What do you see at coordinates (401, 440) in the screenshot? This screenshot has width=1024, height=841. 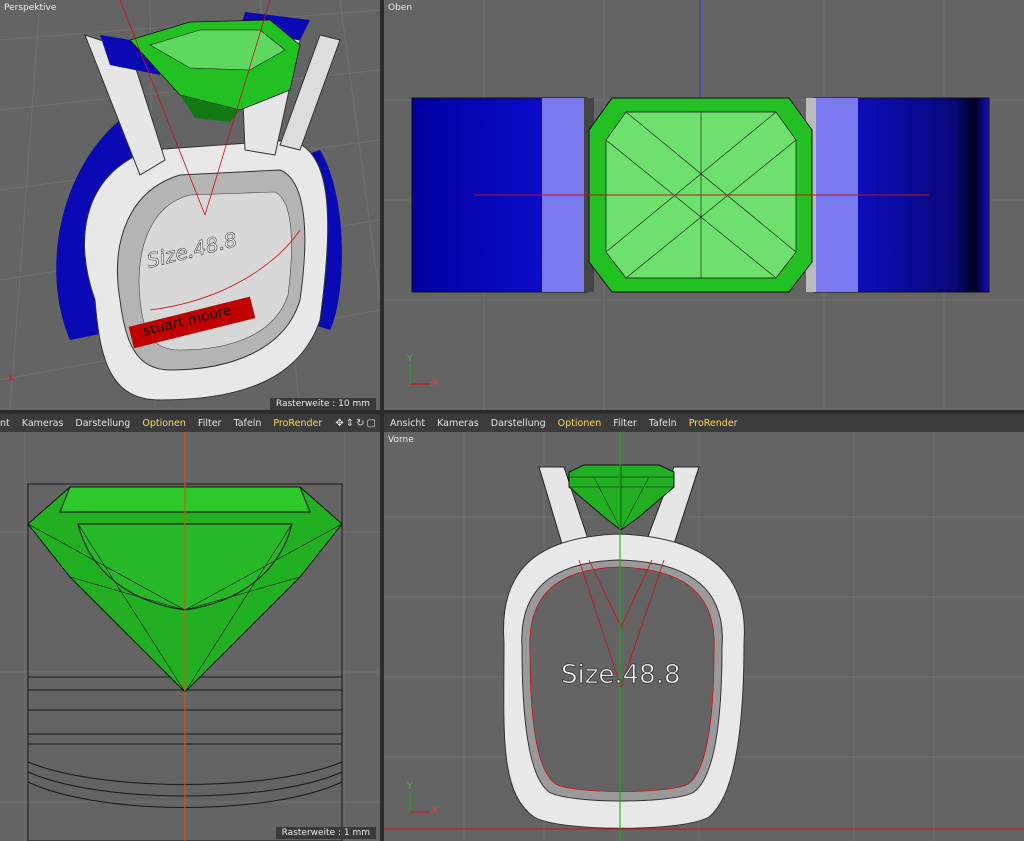 I see `viewport-label: Vorne` at bounding box center [401, 440].